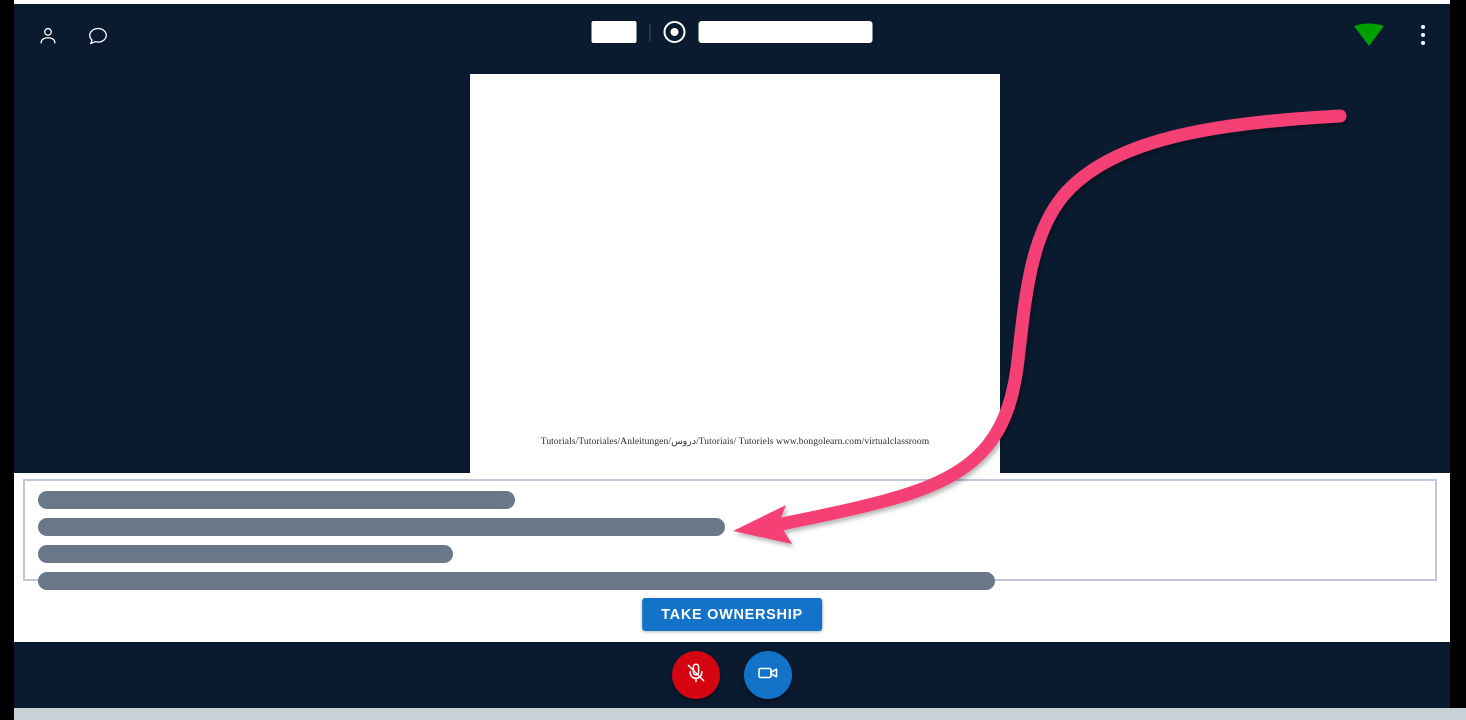 This screenshot has height=720, width=1466. I want to click on session-title-redacted, so click(614, 32).